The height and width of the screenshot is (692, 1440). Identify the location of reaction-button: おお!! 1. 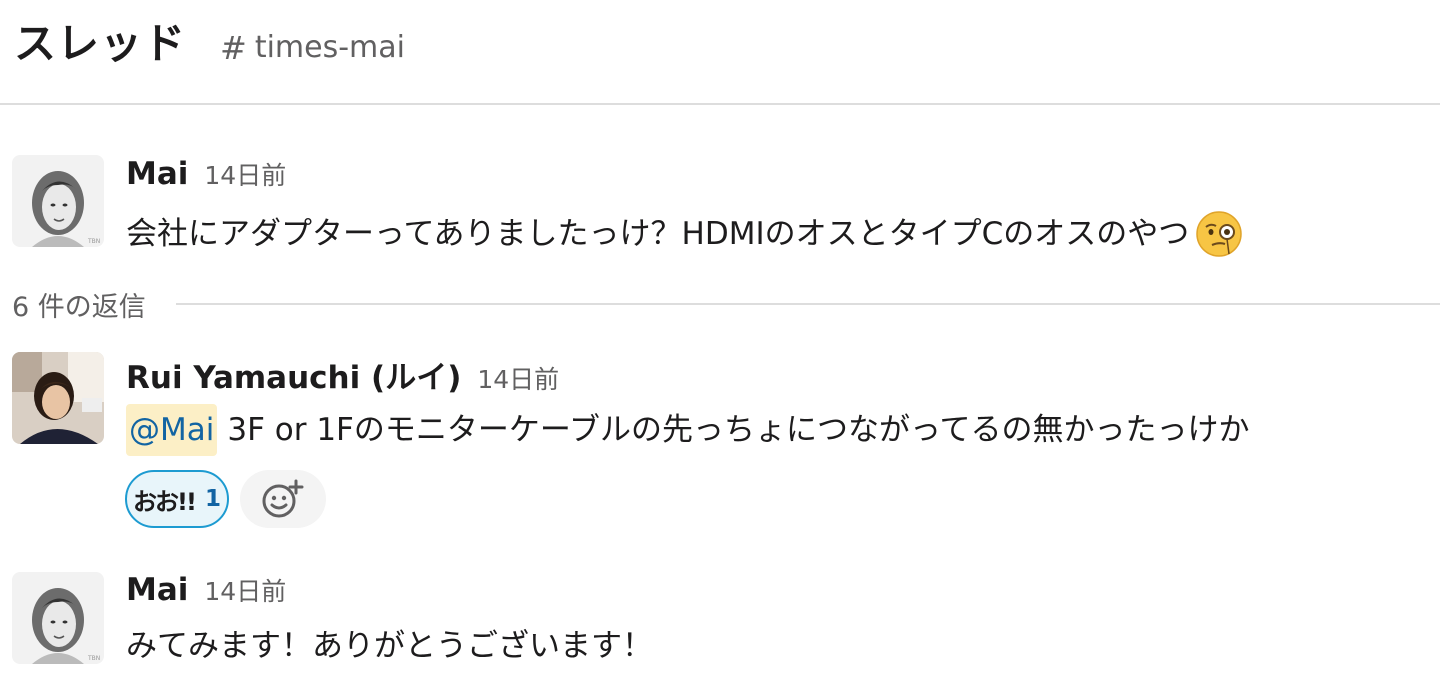
(177, 499).